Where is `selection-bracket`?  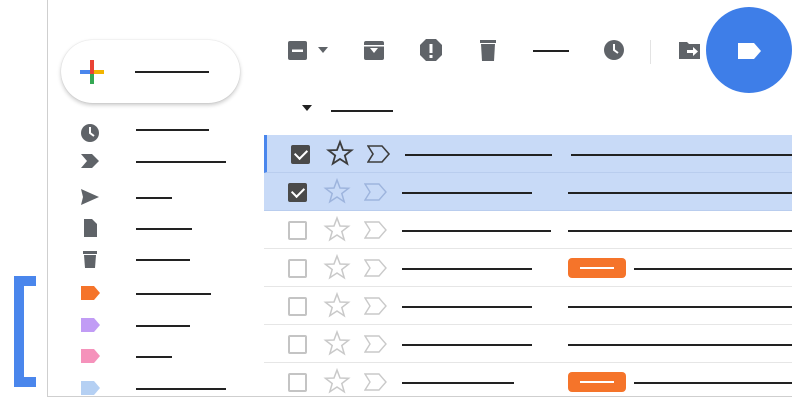
selection-bracket is located at coordinates (25, 331).